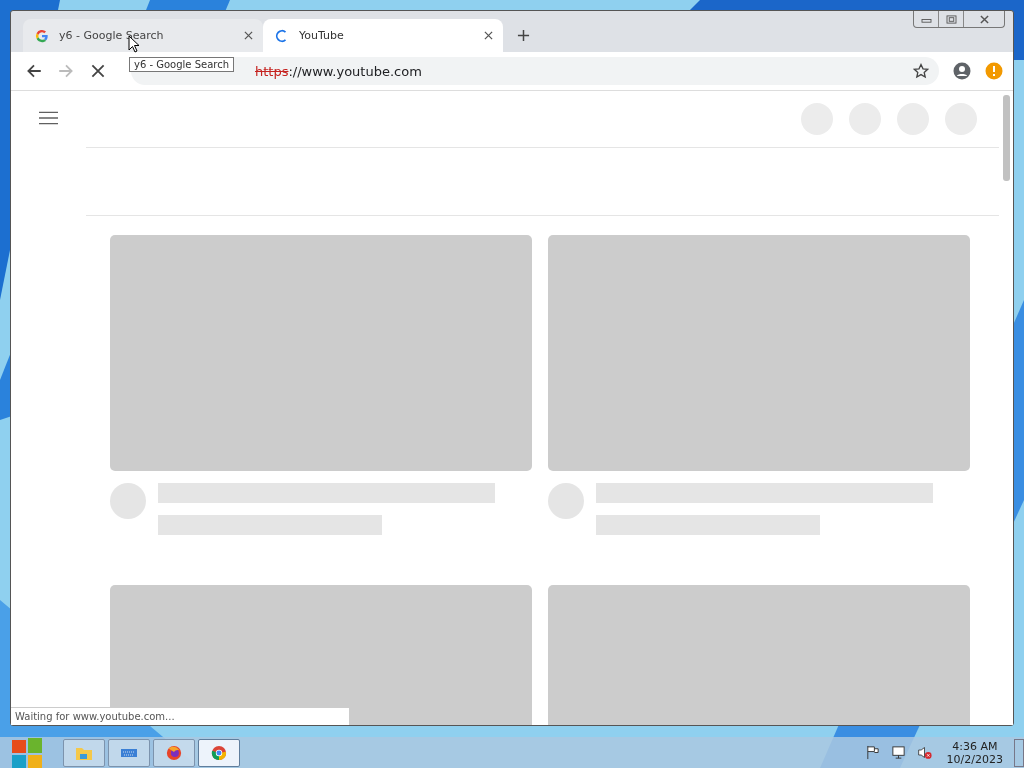 The image size is (1024, 768). What do you see at coordinates (898, 752) in the screenshot?
I see `network-icon` at bounding box center [898, 752].